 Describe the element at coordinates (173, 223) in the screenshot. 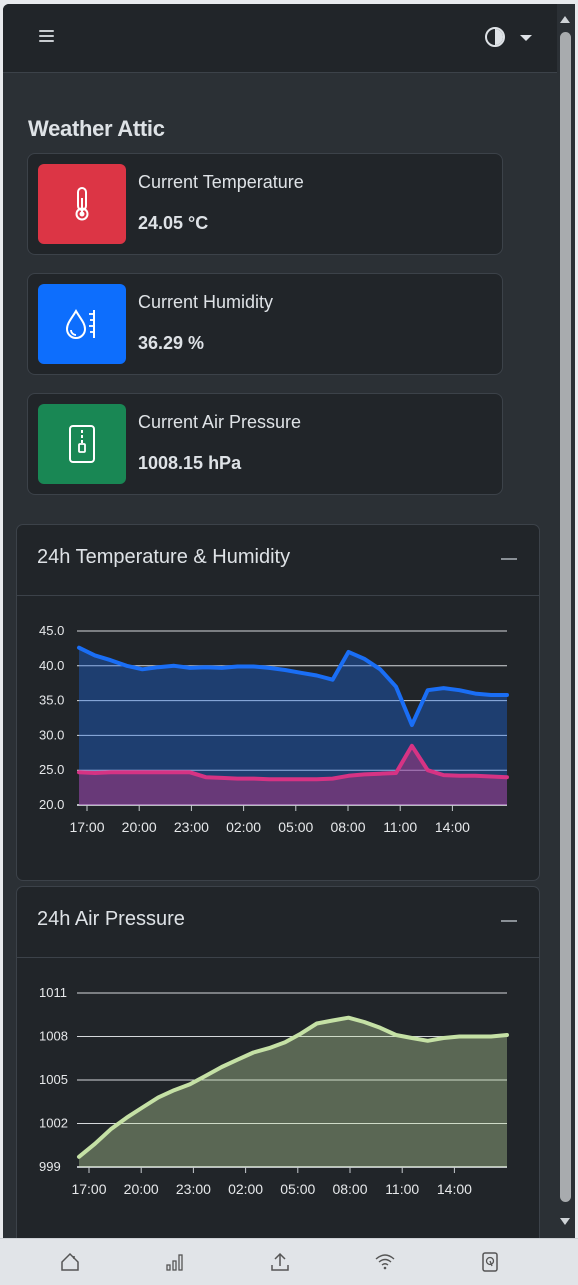

I see `temperature-value: 24.05 °C` at that location.